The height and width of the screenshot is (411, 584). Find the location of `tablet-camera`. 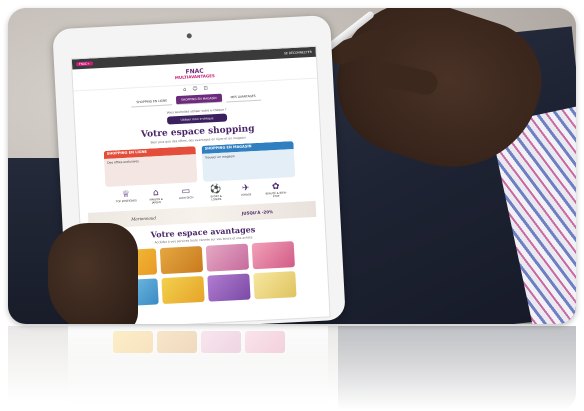

tablet-camera is located at coordinates (189, 36).